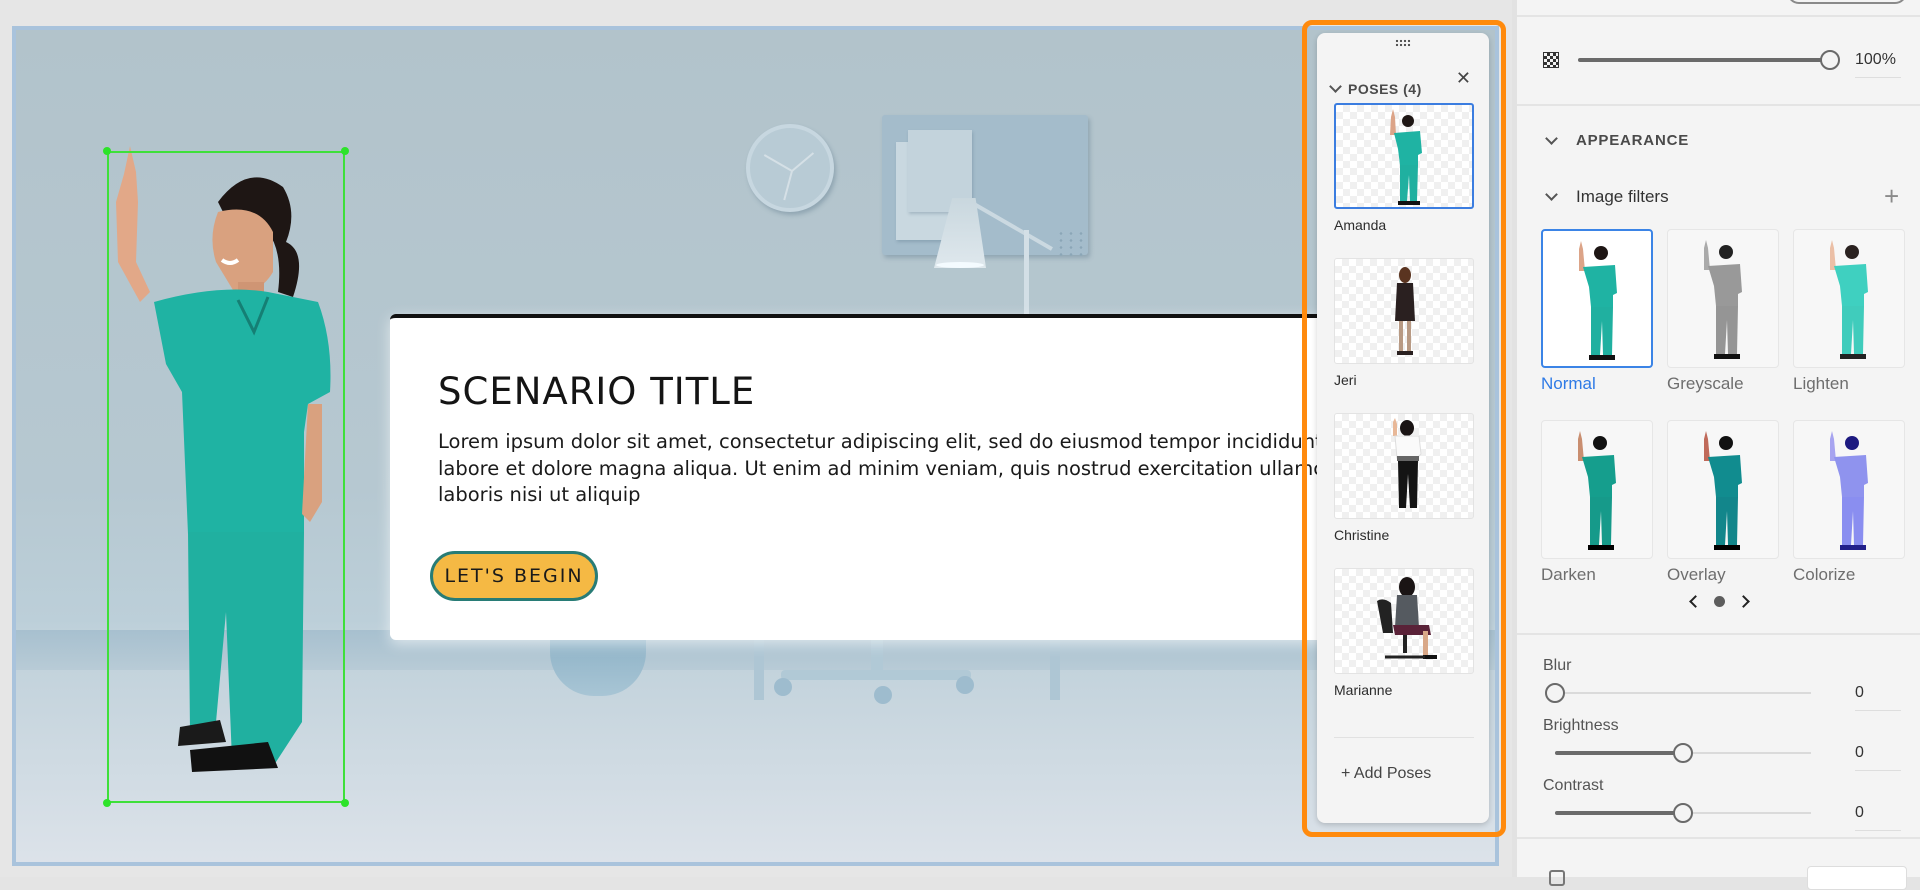 This screenshot has height=890, width=1920. I want to click on filter-name: Normal, so click(1568, 383).